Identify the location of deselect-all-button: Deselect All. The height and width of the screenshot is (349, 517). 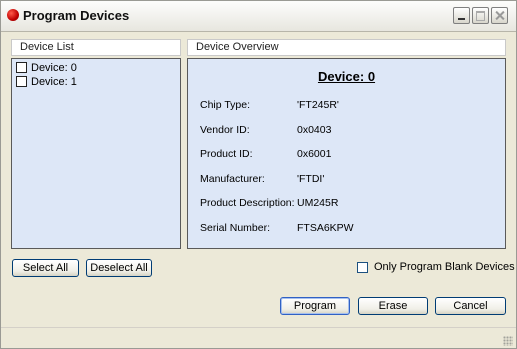
(119, 268).